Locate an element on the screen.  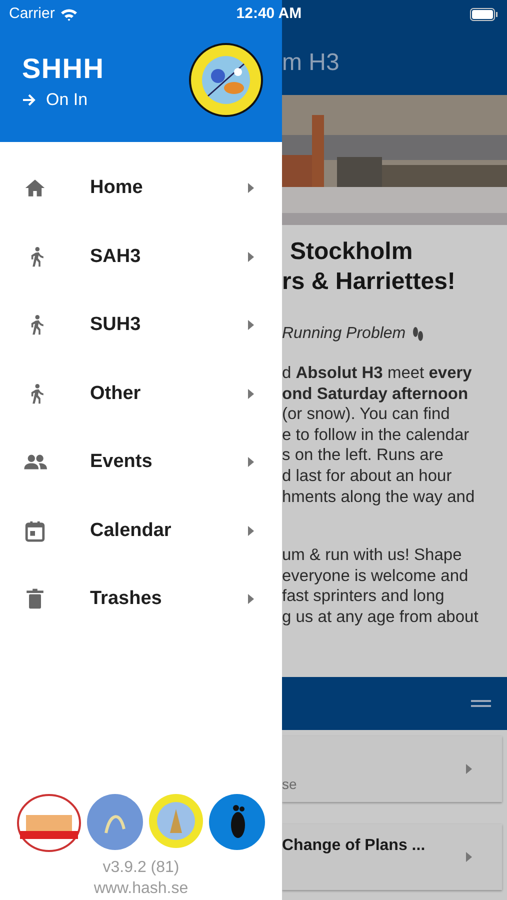
wifi-icon is located at coordinates (69, 14).